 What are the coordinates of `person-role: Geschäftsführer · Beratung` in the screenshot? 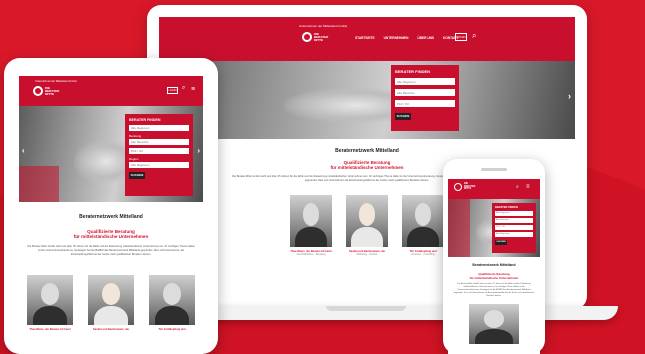 It's located at (311, 254).